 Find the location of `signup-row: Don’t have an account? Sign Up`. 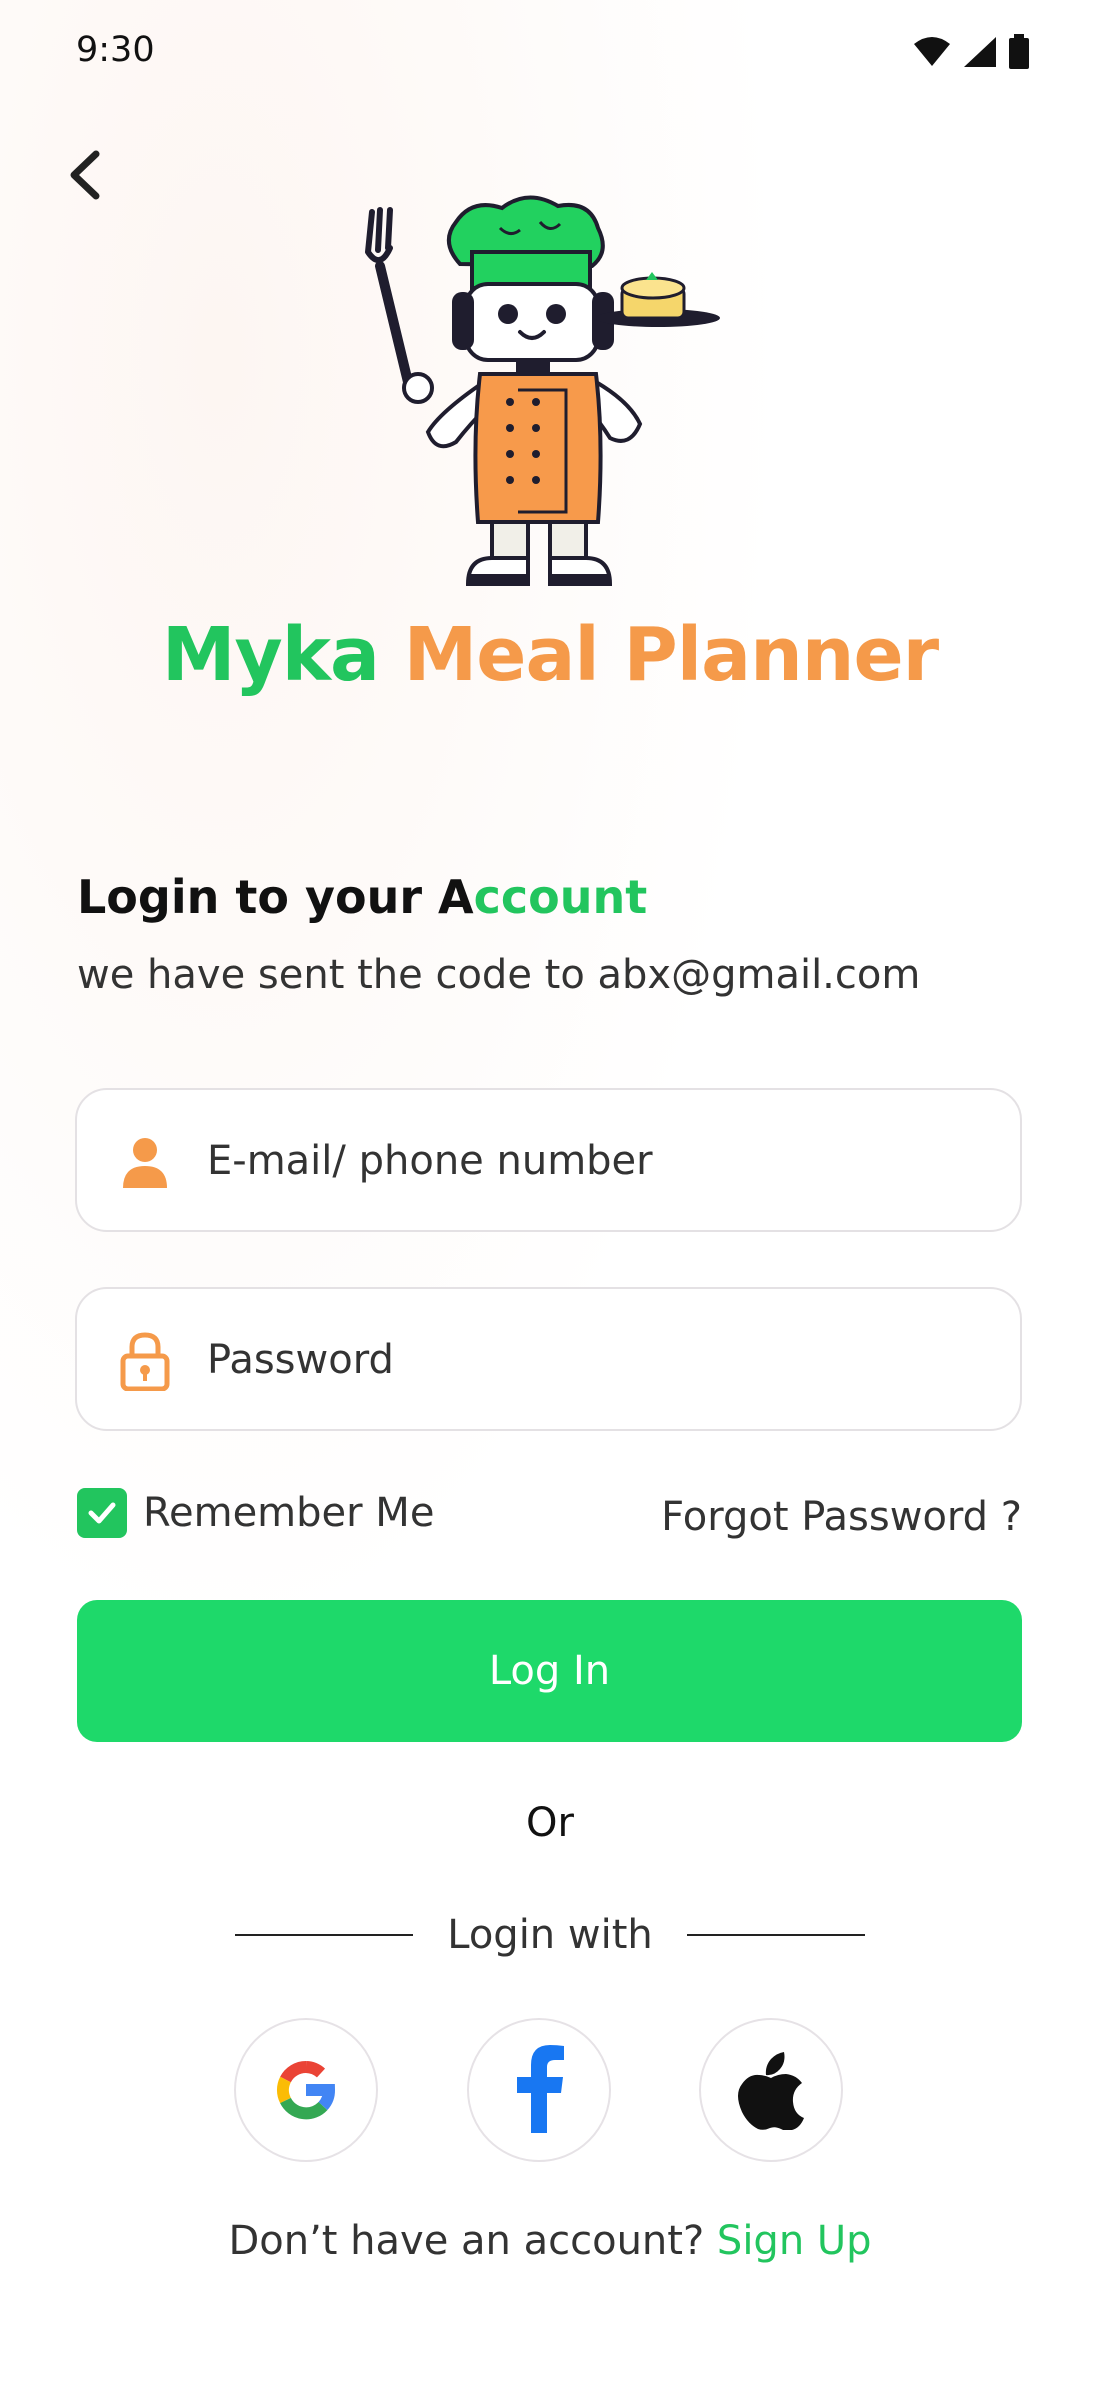

signup-row: Don’t have an account? Sign Up is located at coordinates (550, 2241).